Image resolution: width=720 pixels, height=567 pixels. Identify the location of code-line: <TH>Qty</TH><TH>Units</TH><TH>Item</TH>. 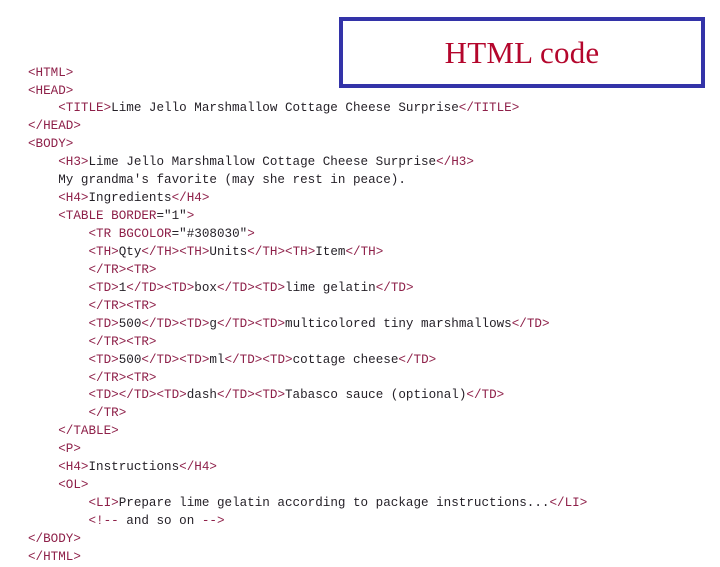
(368, 253).